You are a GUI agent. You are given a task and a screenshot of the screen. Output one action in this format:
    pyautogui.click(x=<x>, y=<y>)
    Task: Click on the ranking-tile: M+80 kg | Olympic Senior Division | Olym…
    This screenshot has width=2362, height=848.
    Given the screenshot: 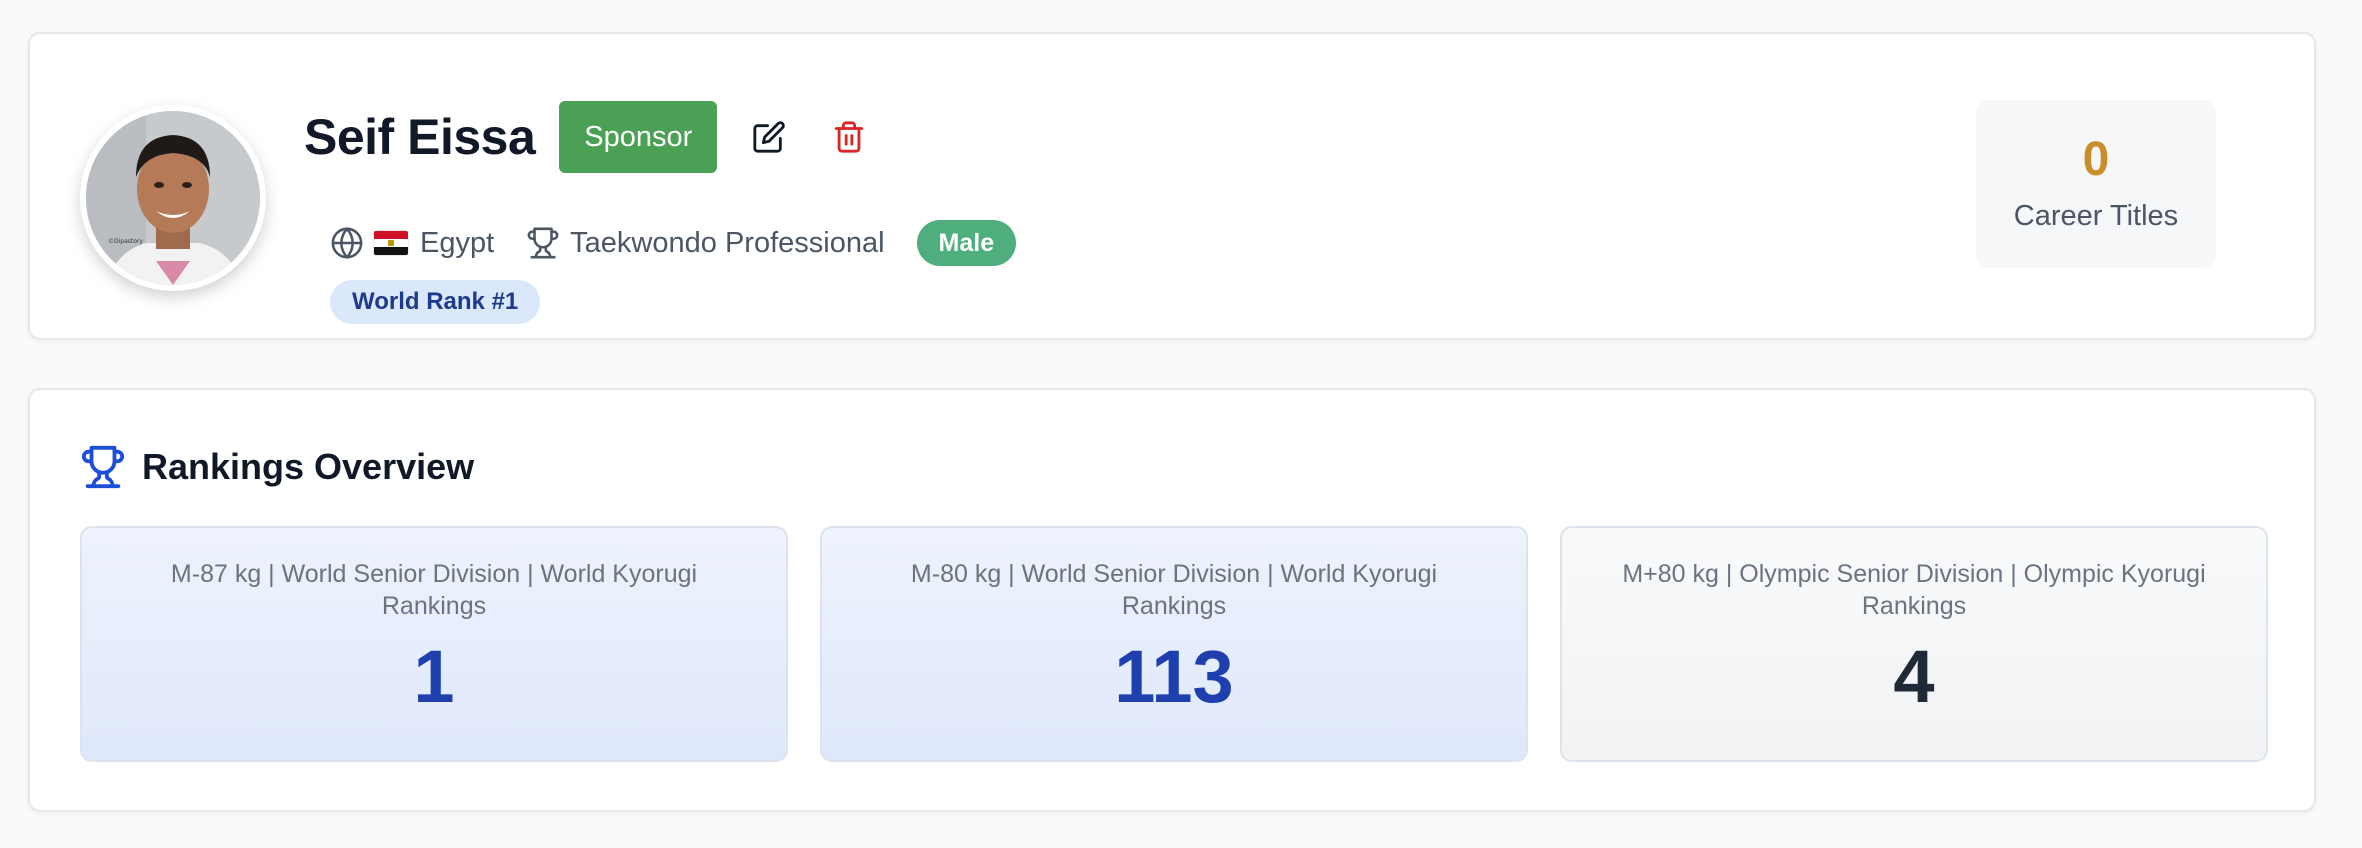 What is the action you would take?
    pyautogui.click(x=1914, y=644)
    